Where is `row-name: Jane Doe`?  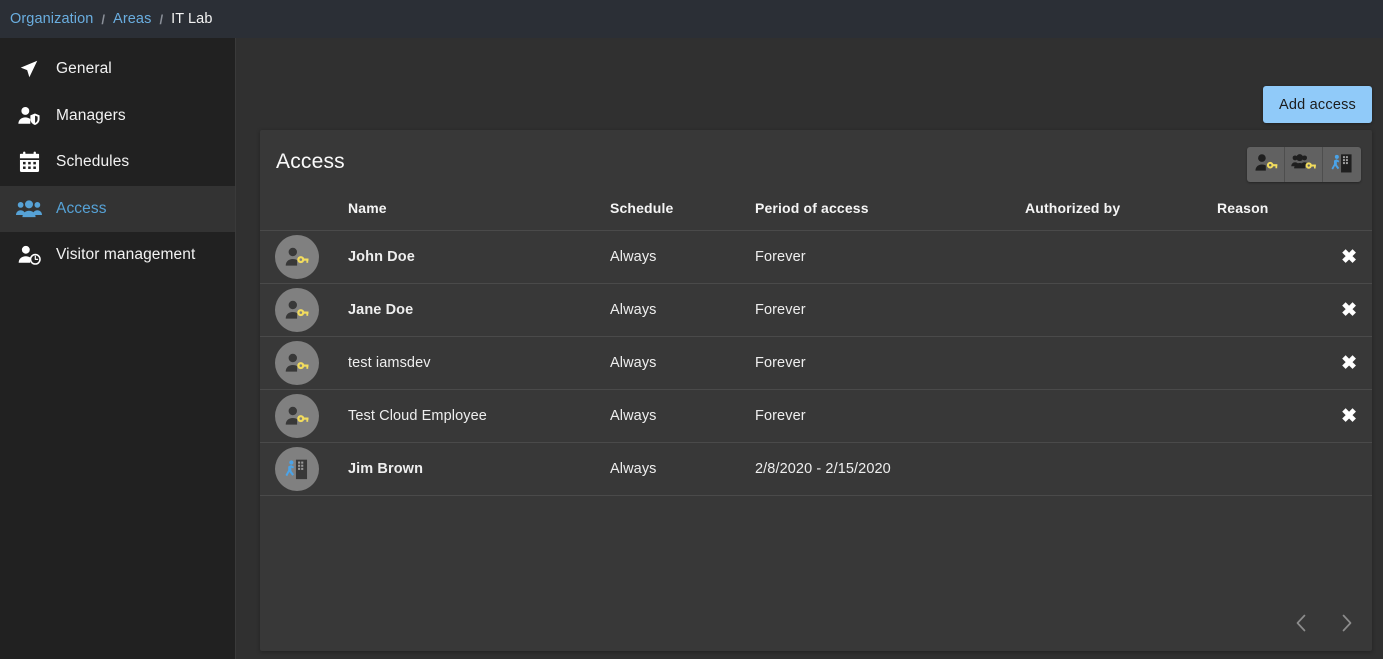 row-name: Jane Doe is located at coordinates (479, 310).